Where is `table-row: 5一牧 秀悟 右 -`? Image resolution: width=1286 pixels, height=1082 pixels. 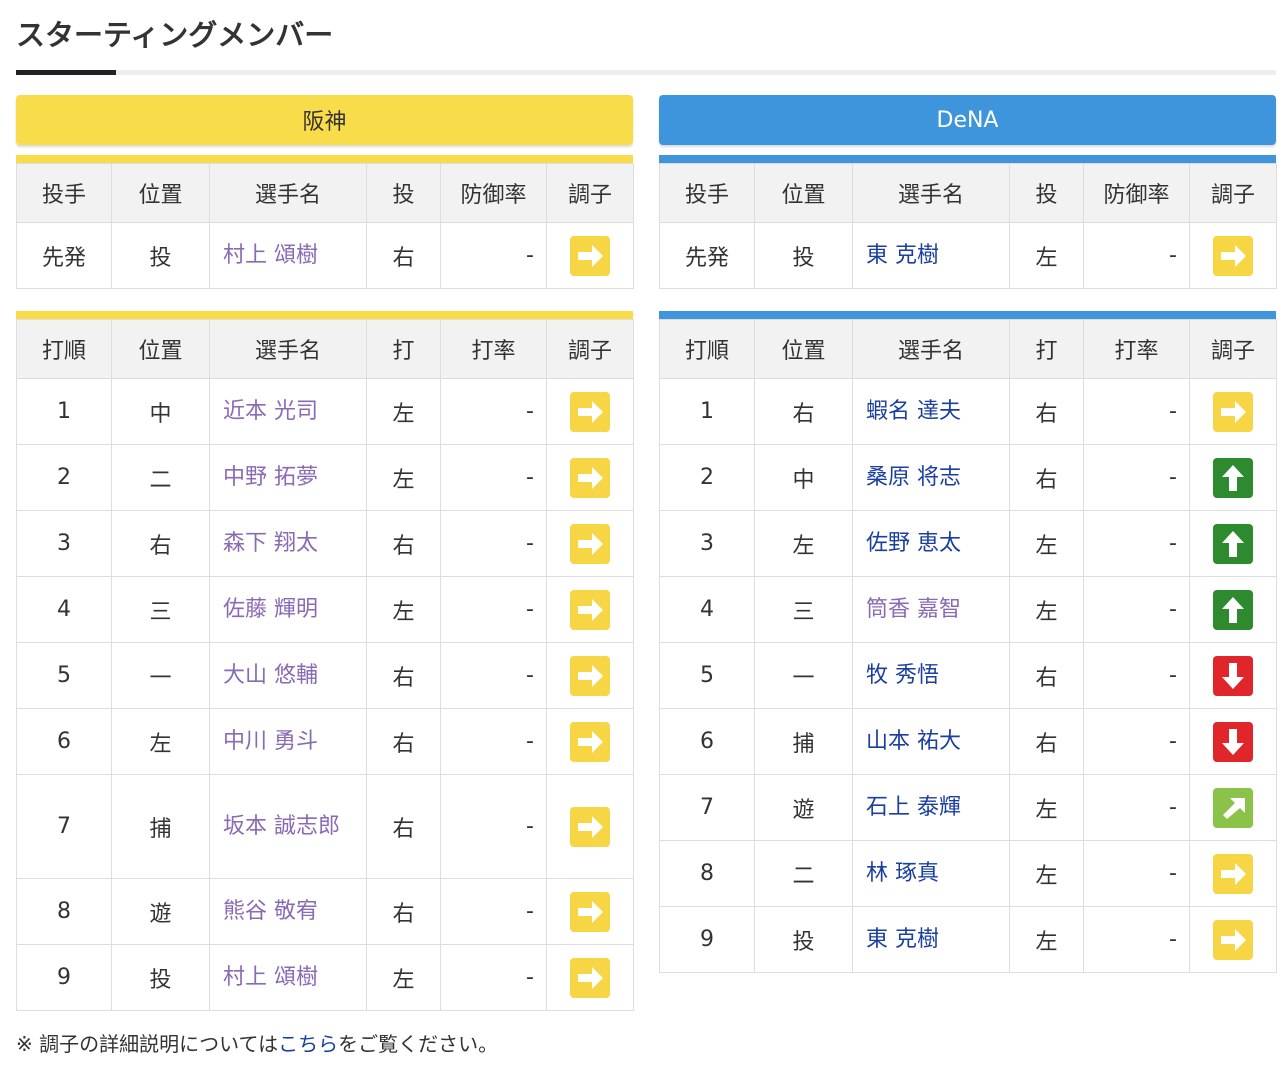
table-row: 5一牧 秀悟 右 - is located at coordinates (968, 675).